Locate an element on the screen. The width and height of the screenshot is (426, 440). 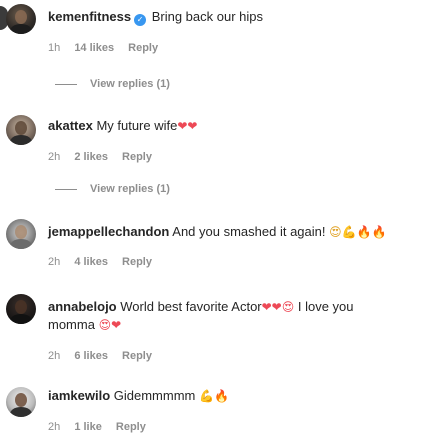
comment-text: kemenfitness ✓ Bring back our hips is located at coordinates (237, 17).